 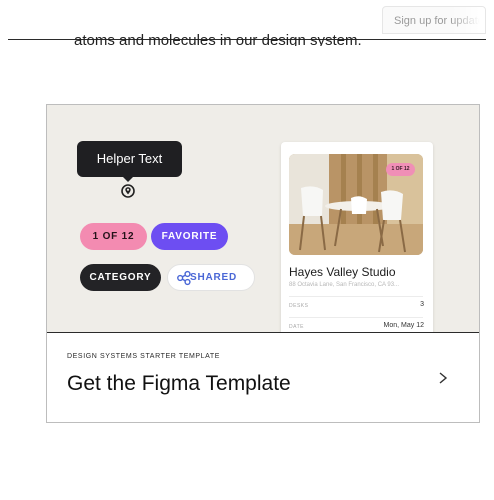 I want to click on category-chip: CATEGORY, so click(x=120, y=277).